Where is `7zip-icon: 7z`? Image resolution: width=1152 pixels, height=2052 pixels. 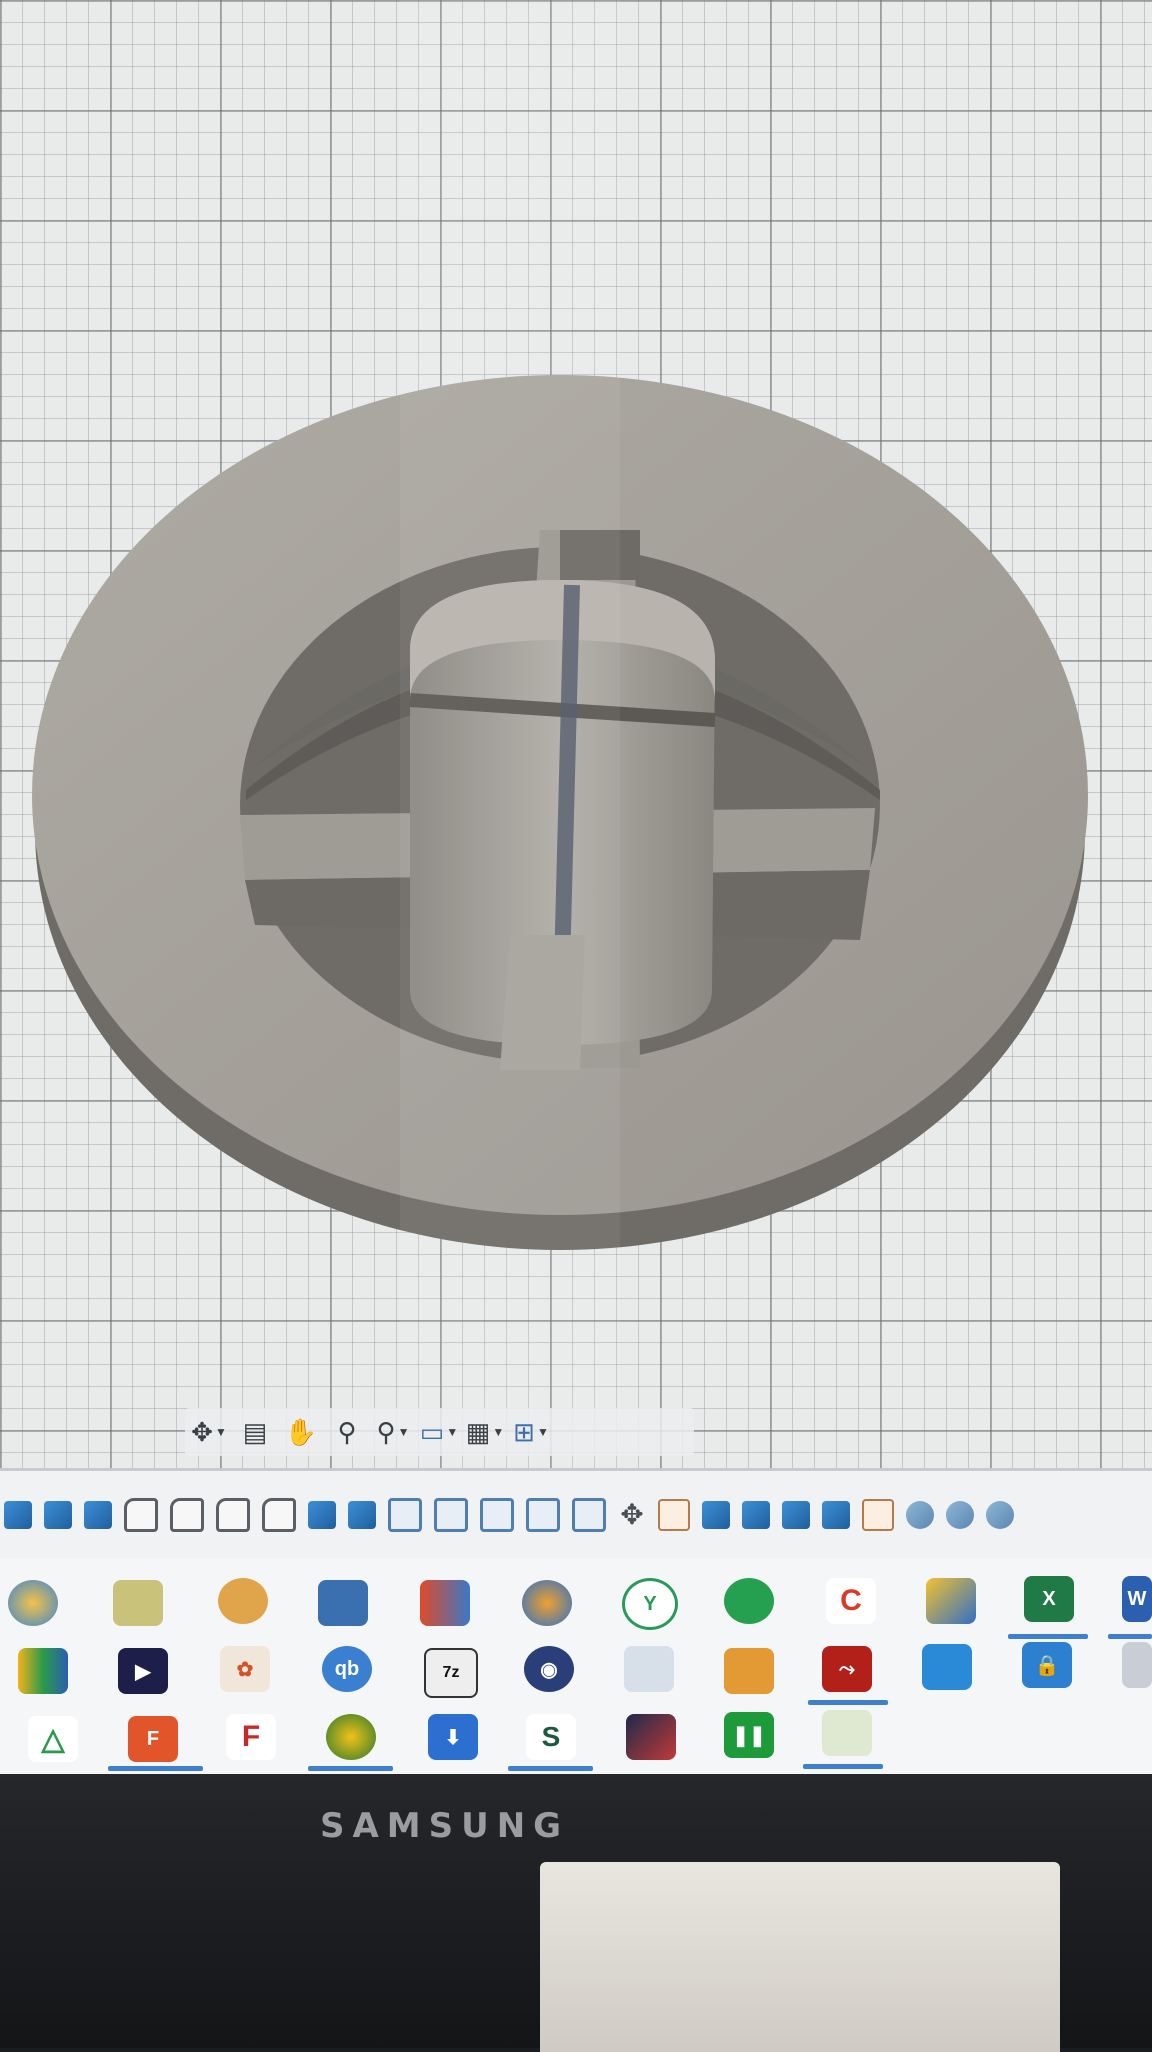 7zip-icon: 7z is located at coordinates (451, 1673).